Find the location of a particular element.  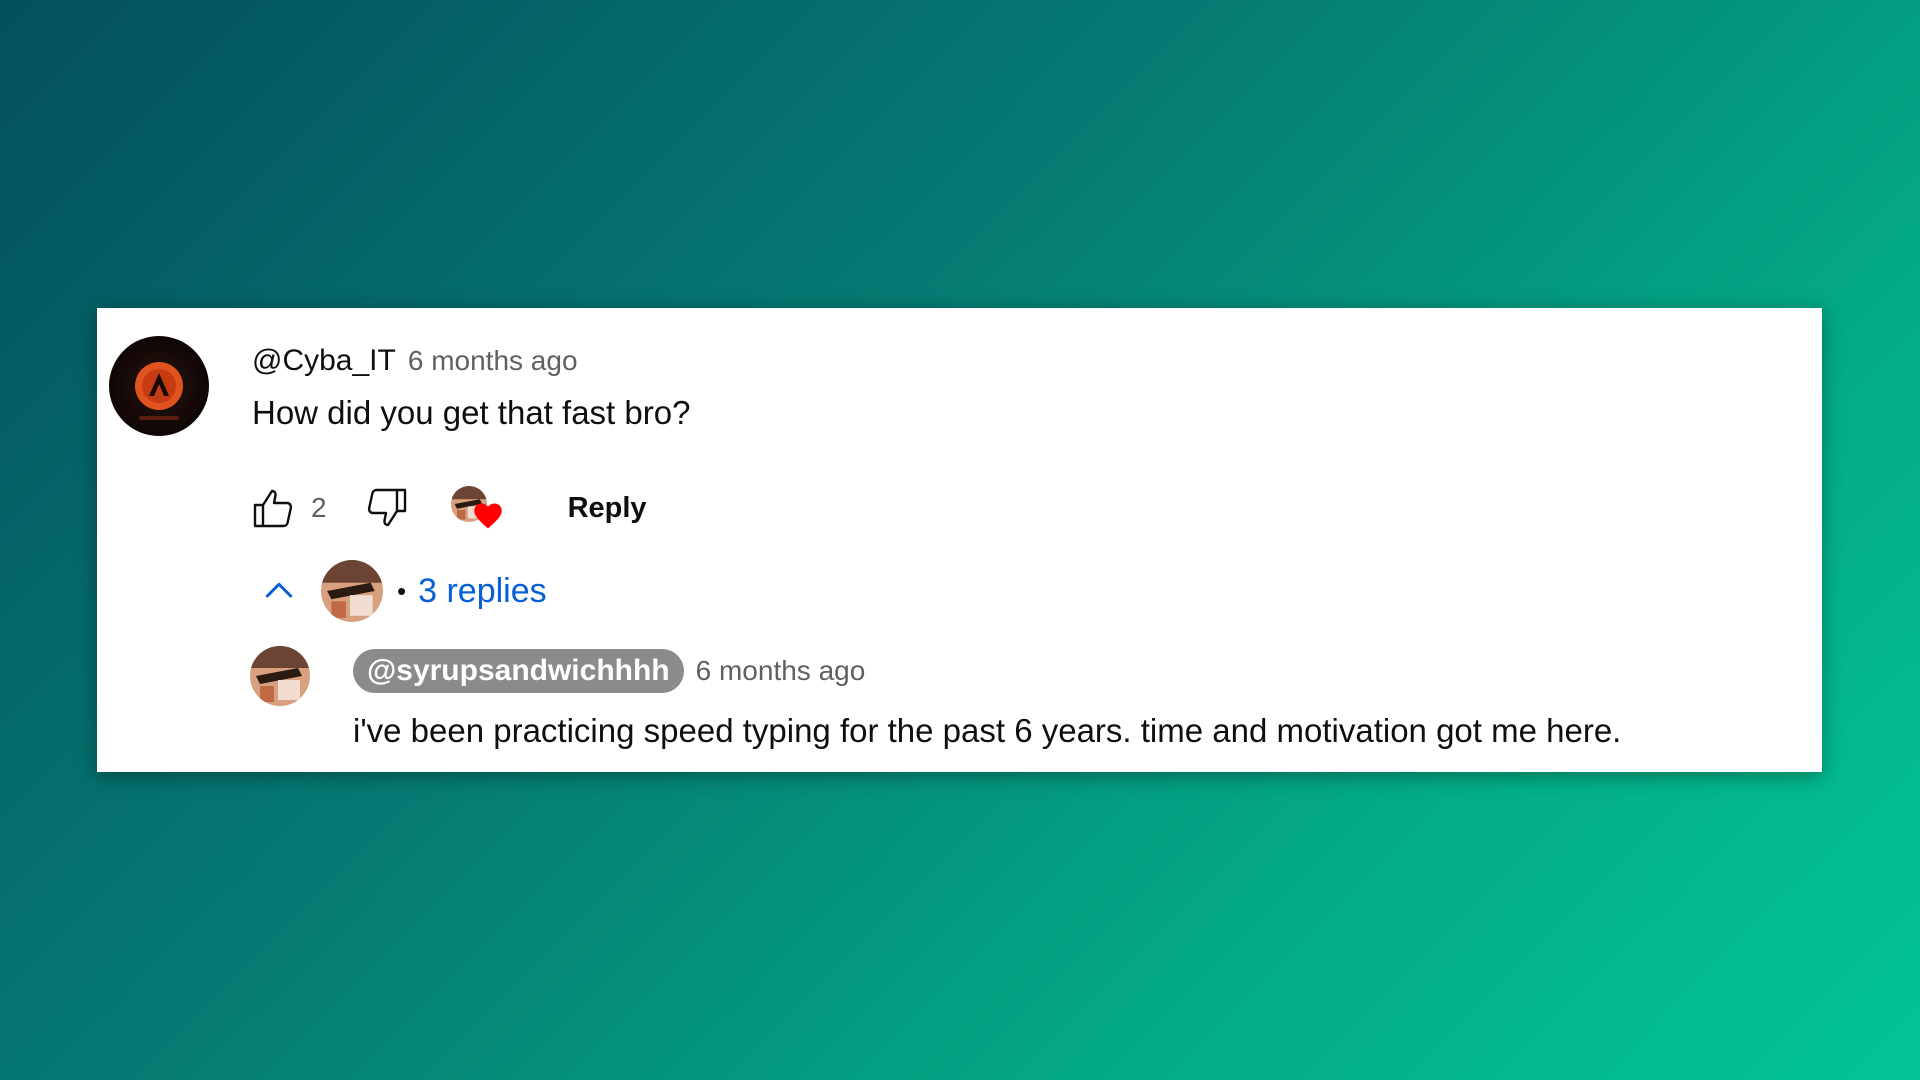

comment-timestamp: 6 months ago is located at coordinates (493, 361).